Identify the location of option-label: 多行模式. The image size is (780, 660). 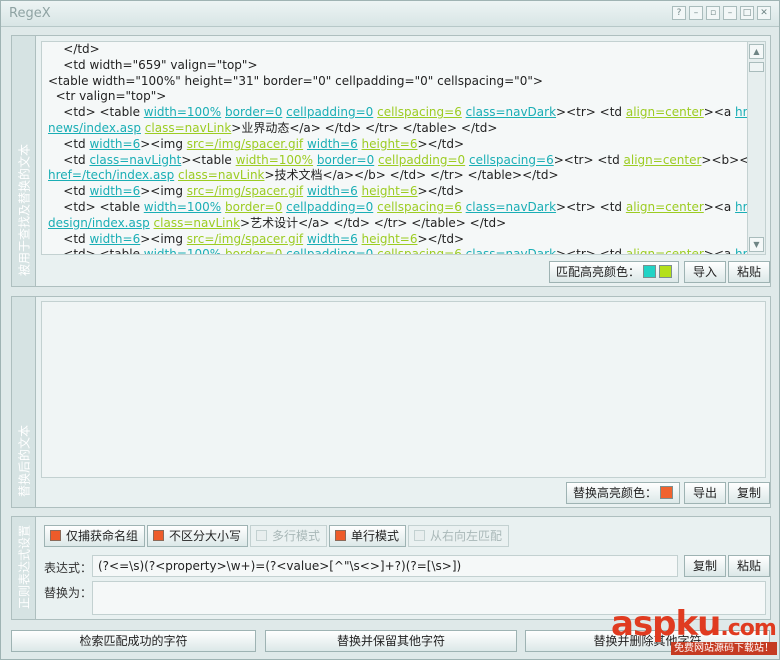
(296, 536).